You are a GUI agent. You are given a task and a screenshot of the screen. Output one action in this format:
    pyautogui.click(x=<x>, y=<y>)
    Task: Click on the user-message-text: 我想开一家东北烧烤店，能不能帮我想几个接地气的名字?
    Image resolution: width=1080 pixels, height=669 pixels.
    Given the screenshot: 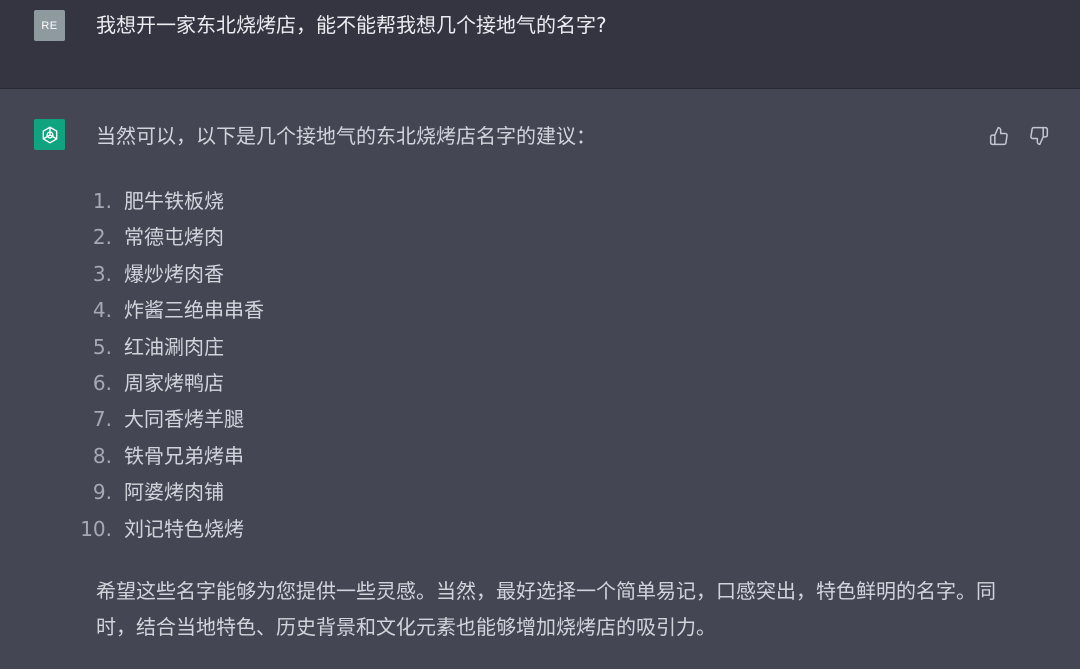 What is the action you would take?
    pyautogui.click(x=351, y=25)
    